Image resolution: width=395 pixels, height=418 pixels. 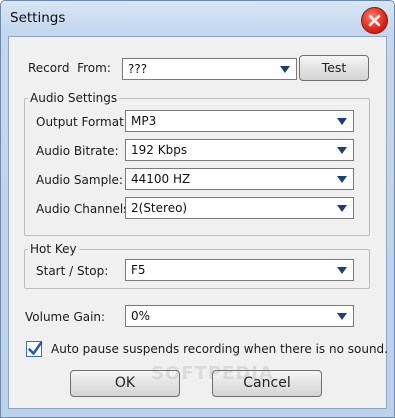 What do you see at coordinates (159, 150) in the screenshot?
I see `audio-bitrate-value: 192 Kbps` at bounding box center [159, 150].